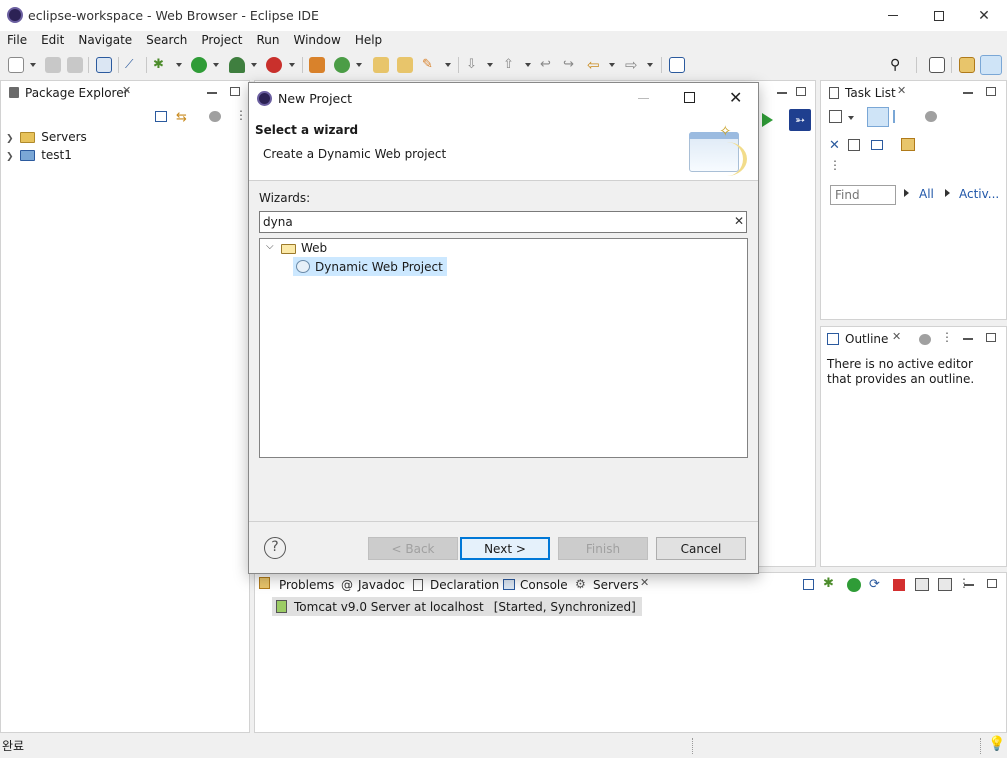 The height and width of the screenshot is (758, 1007). I want to click on profile-server-icon: ⟳, so click(874, 584).